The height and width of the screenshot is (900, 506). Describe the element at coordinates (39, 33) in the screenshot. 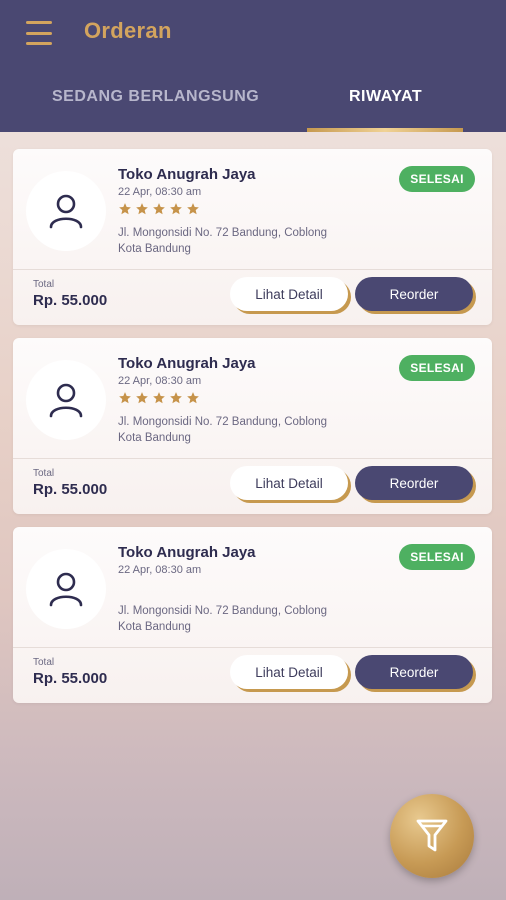

I see `hamburger-icon` at that location.